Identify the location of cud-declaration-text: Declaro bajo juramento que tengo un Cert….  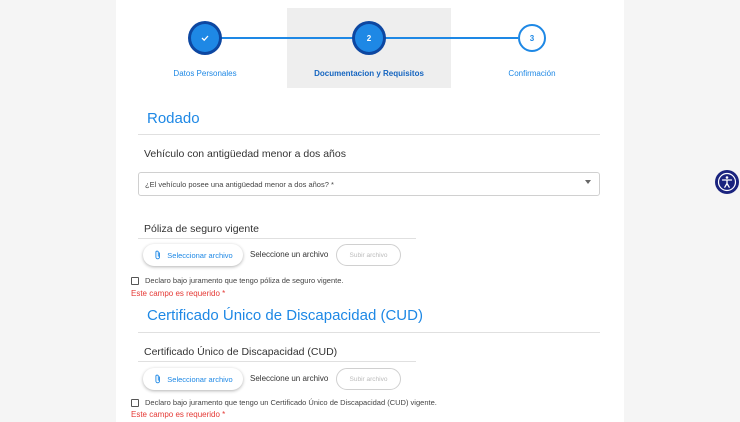
(291, 402).